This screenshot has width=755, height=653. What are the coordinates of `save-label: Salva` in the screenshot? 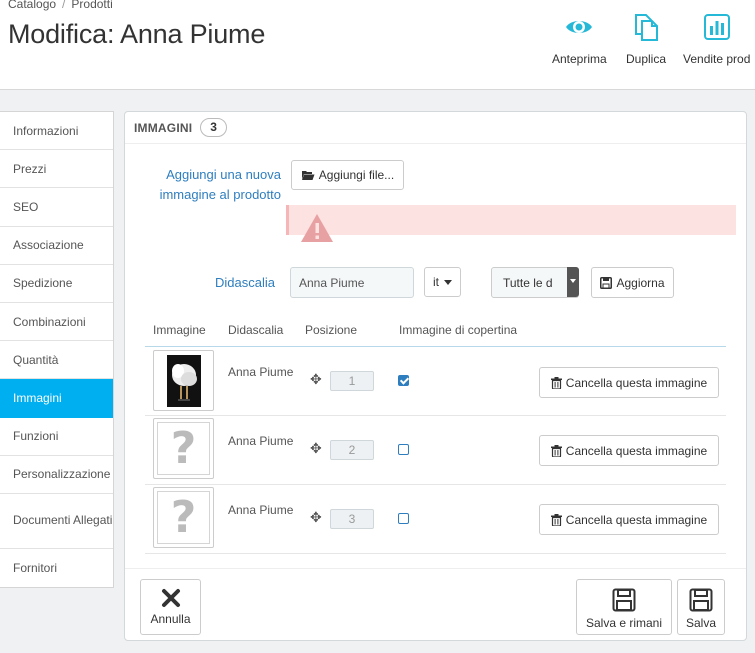 It's located at (701, 623).